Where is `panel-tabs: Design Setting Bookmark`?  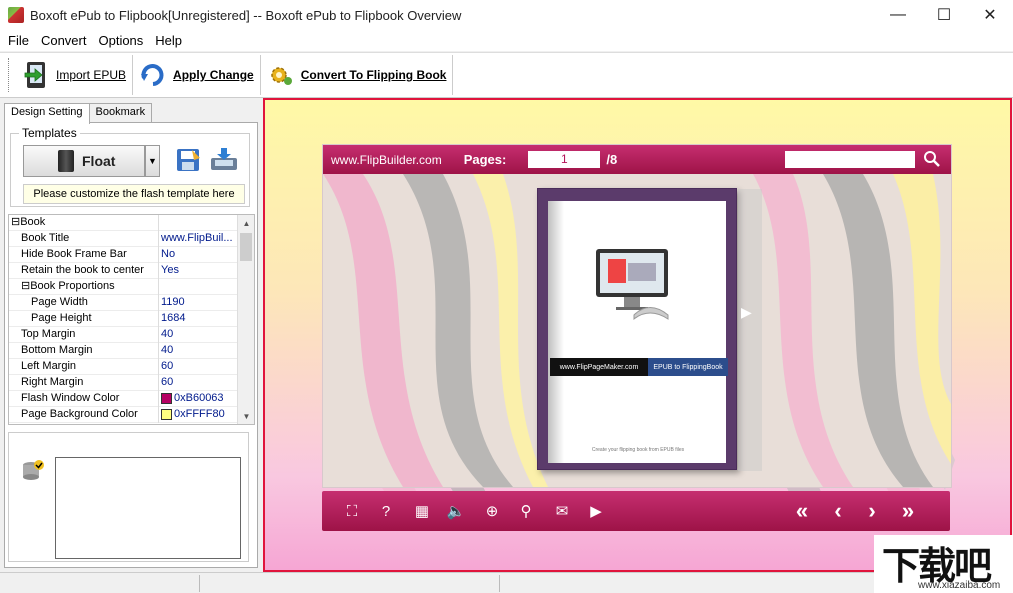
panel-tabs: Design Setting Bookmark is located at coordinates (78, 113).